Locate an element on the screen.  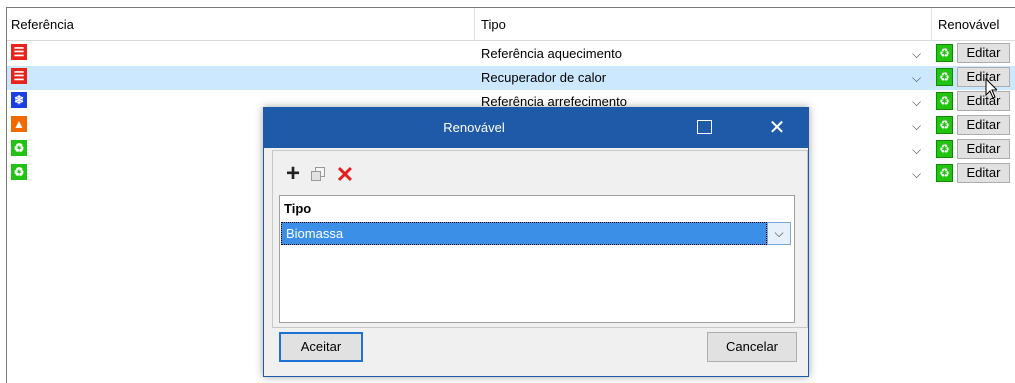
mouse-cursor-icon is located at coordinates (991, 88).